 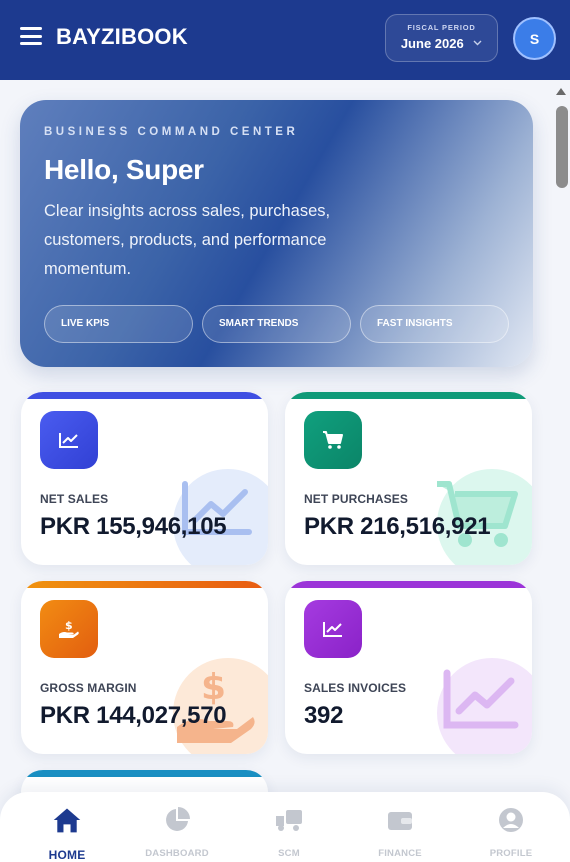 What do you see at coordinates (324, 715) in the screenshot?
I see `card-value: 392` at bounding box center [324, 715].